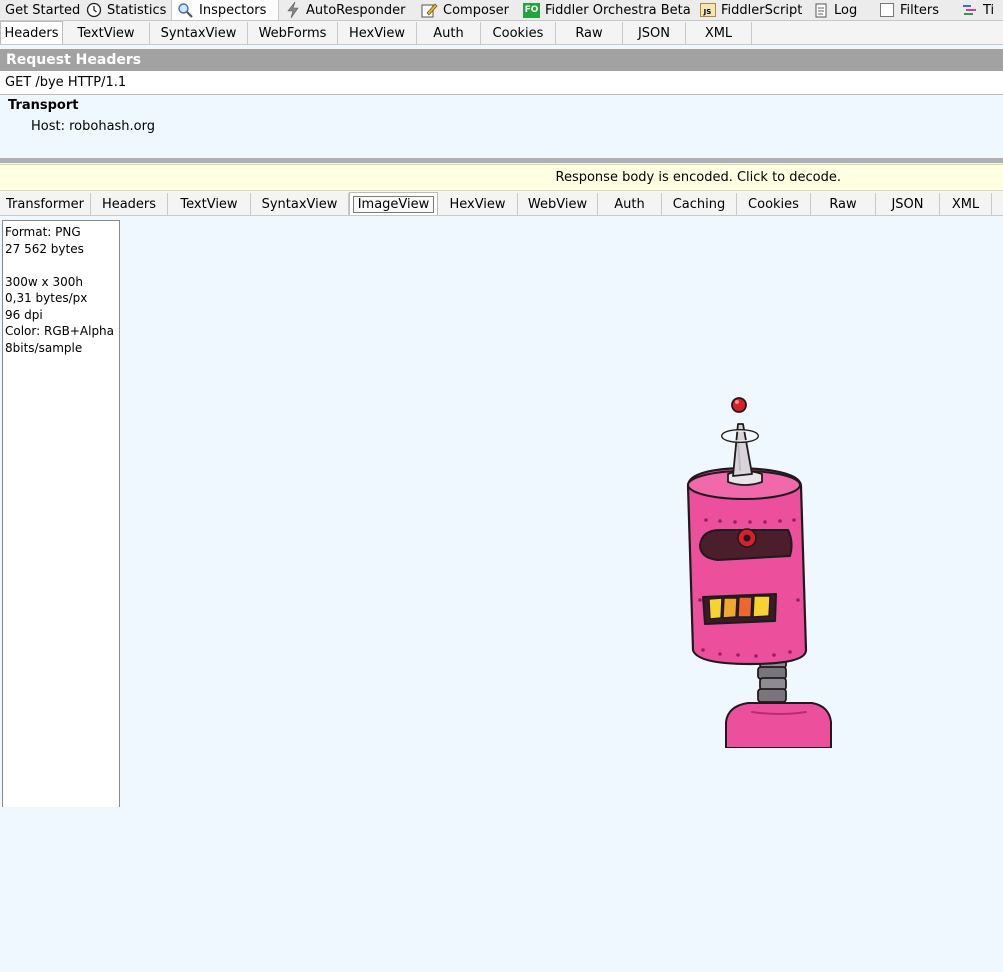  I want to click on compose-icon, so click(429, 10).